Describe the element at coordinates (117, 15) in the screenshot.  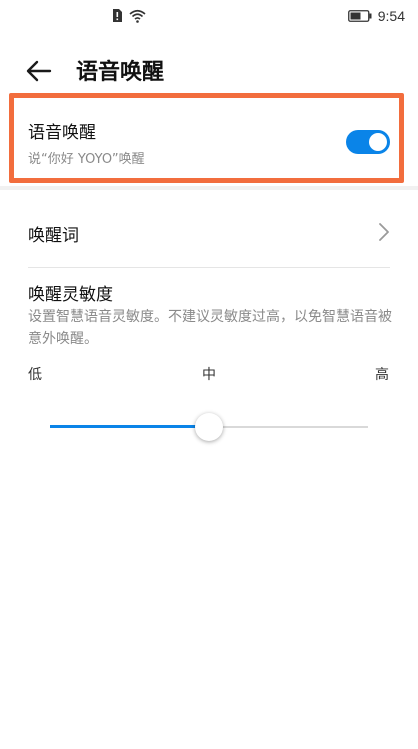
I see `alert-sim-icon` at that location.